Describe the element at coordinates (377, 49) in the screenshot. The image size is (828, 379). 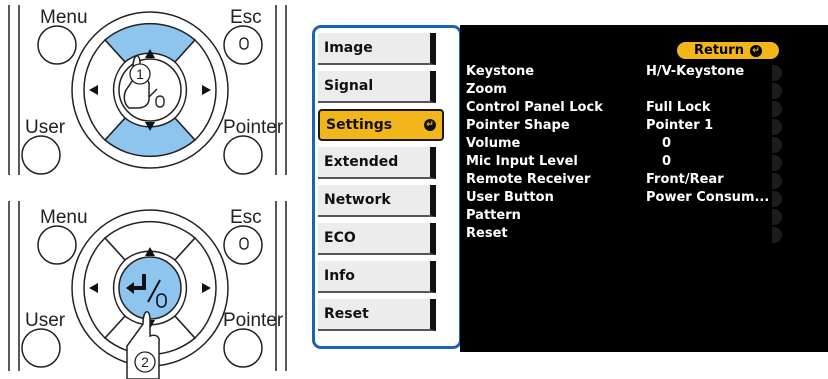
I see `menu-item-image: Image` at that location.